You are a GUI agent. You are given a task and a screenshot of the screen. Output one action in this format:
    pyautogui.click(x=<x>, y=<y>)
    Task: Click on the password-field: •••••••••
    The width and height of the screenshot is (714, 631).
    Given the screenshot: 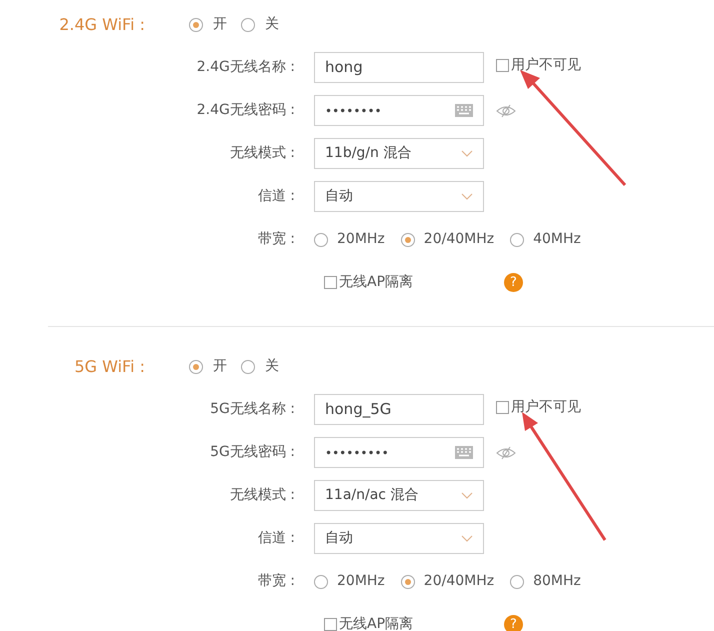 What is the action you would take?
    pyautogui.click(x=399, y=452)
    